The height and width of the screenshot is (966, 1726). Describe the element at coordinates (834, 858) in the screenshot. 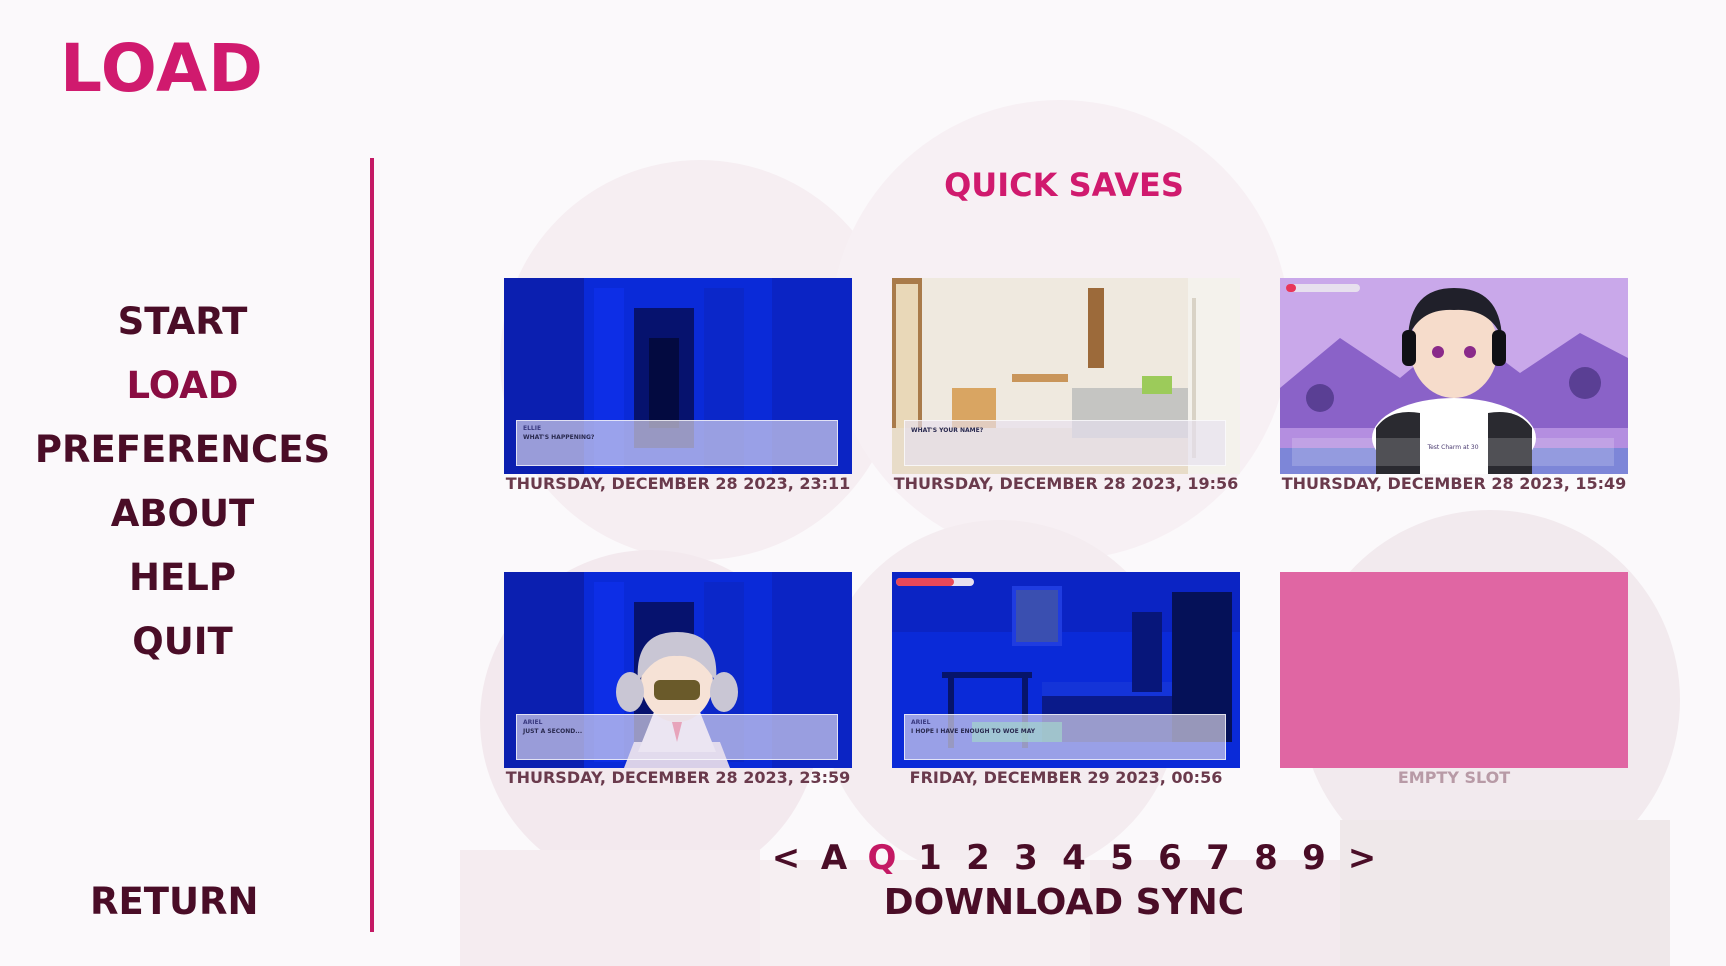

I see `page-auto-button: A` at that location.